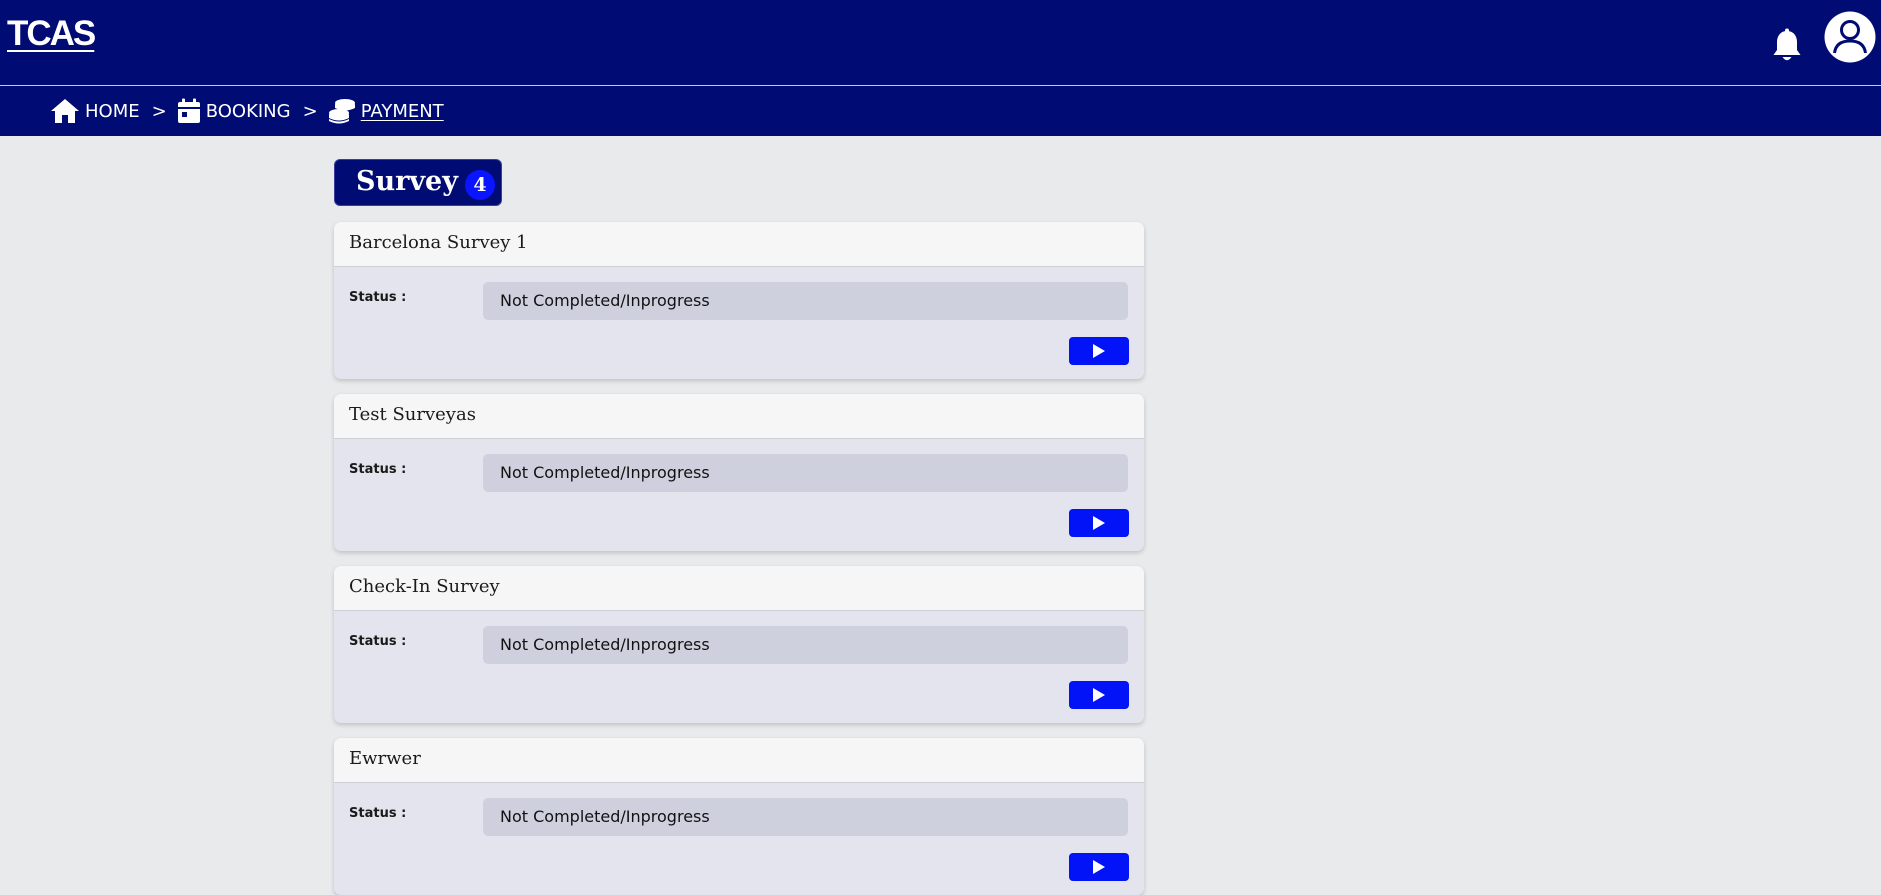  Describe the element at coordinates (739, 588) in the screenshot. I see `survey-card-header: Check-In Survey` at that location.